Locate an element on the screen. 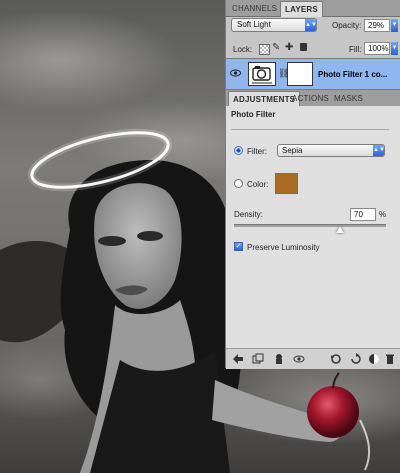 The width and height of the screenshot is (400, 473). visibility-icon is located at coordinates (374, 359).